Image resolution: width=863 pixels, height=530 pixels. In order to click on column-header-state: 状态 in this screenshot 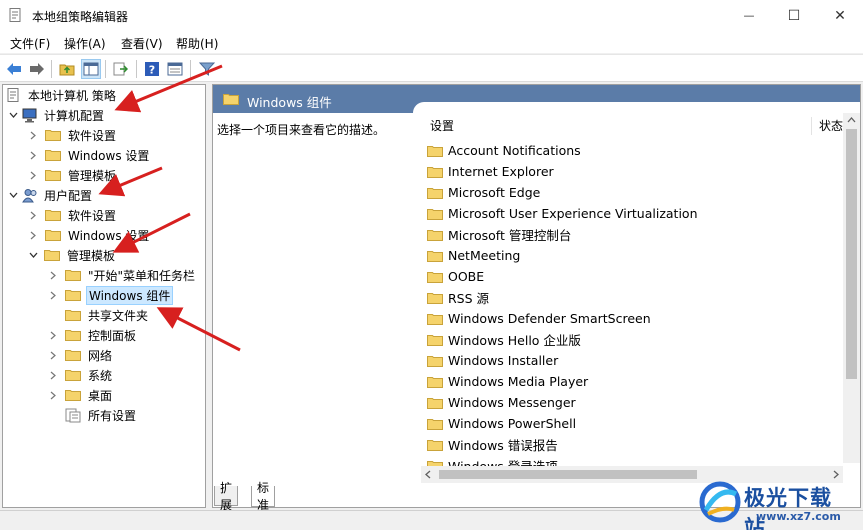, I will do `click(828, 125)`.